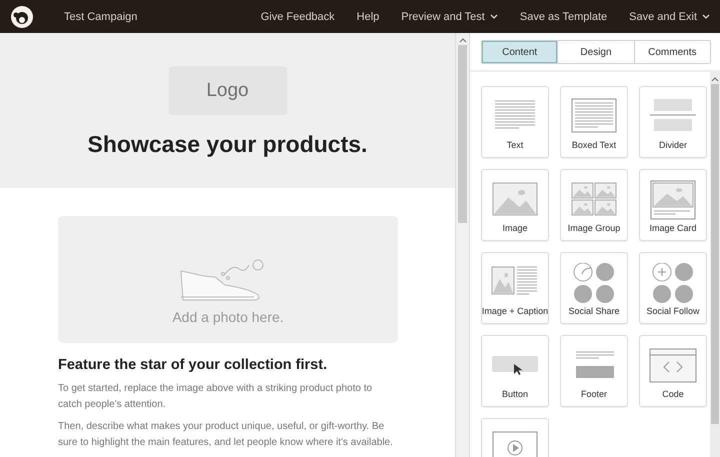  I want to click on content-block-tile: Code, so click(673, 371).